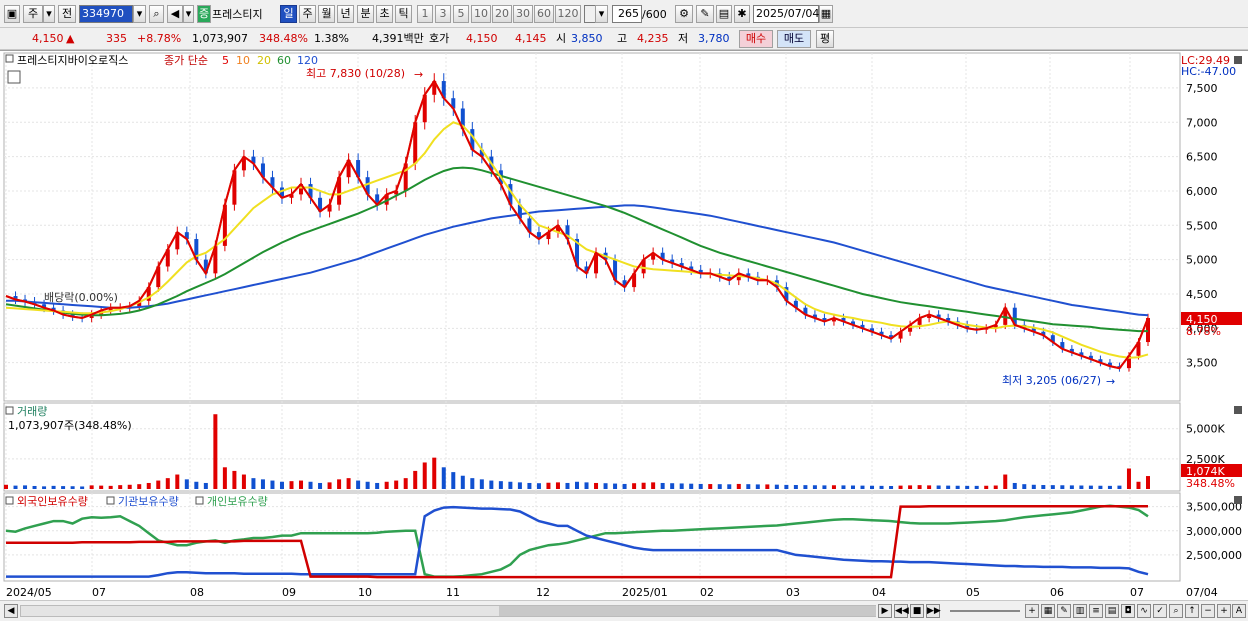  I want to click on period-second: 초, so click(384, 14).